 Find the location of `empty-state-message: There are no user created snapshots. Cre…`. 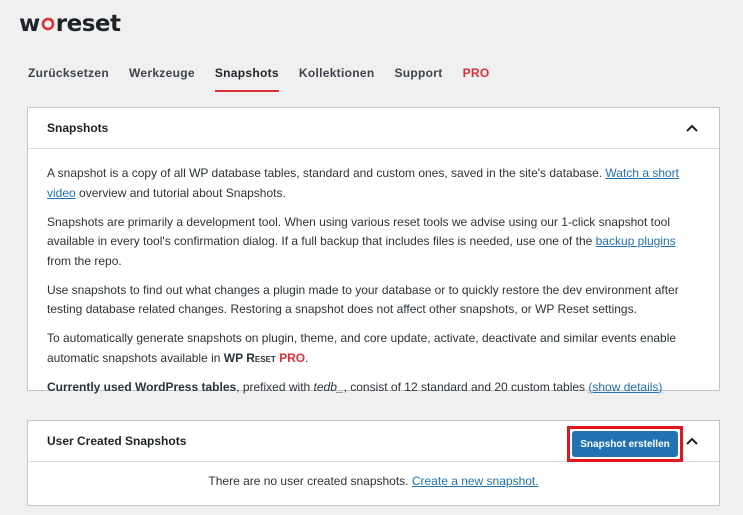

empty-state-message: There are no user created snapshots. Cre… is located at coordinates (373, 481).